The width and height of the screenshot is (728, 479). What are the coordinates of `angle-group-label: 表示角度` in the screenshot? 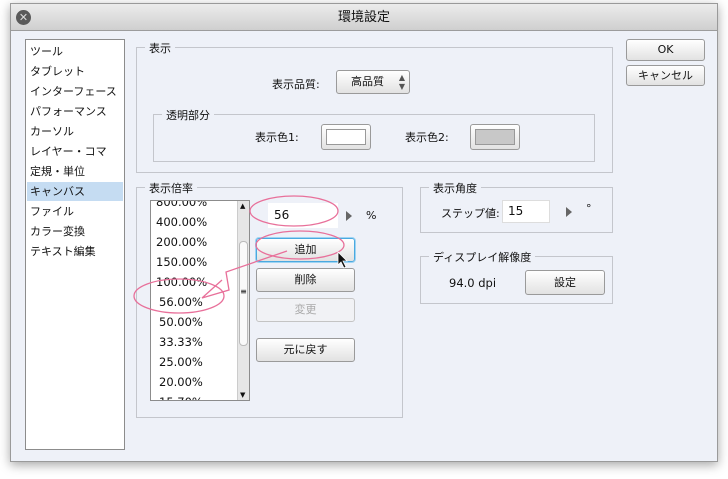 It's located at (455, 188).